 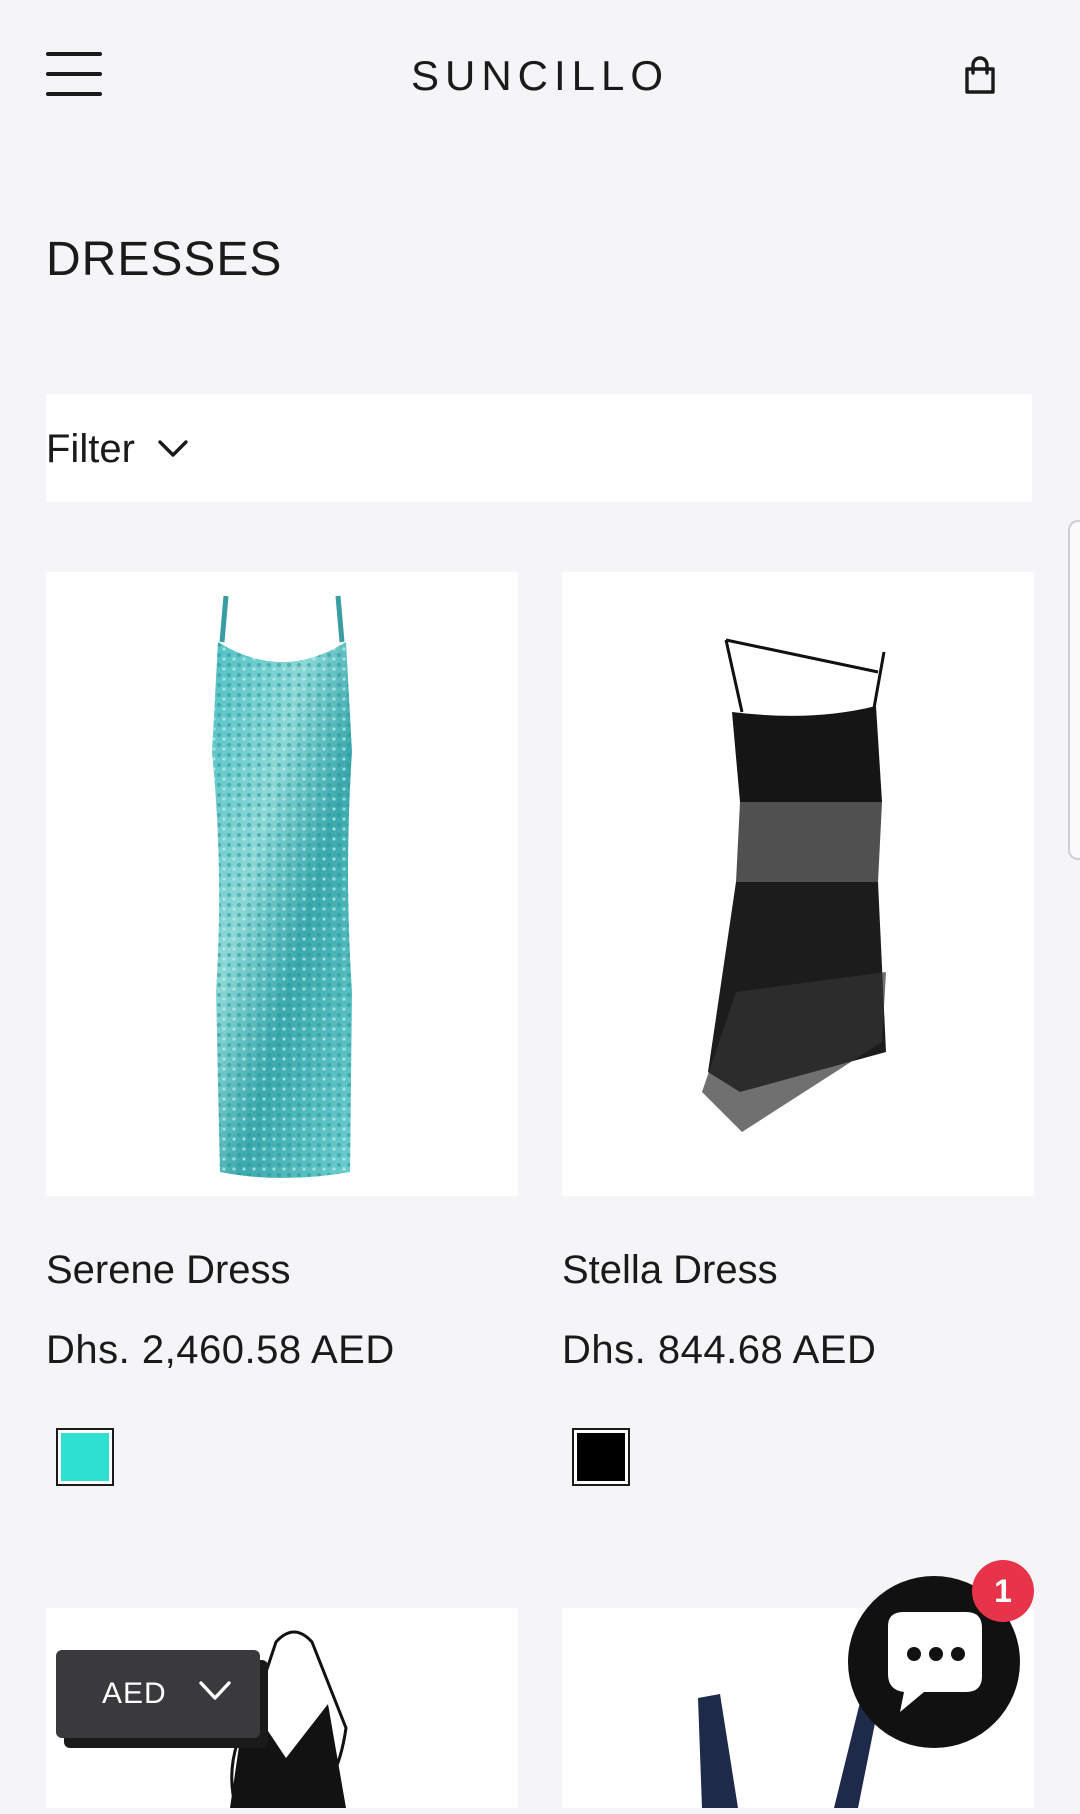 I want to click on currency-value: AED, so click(x=134, y=1693).